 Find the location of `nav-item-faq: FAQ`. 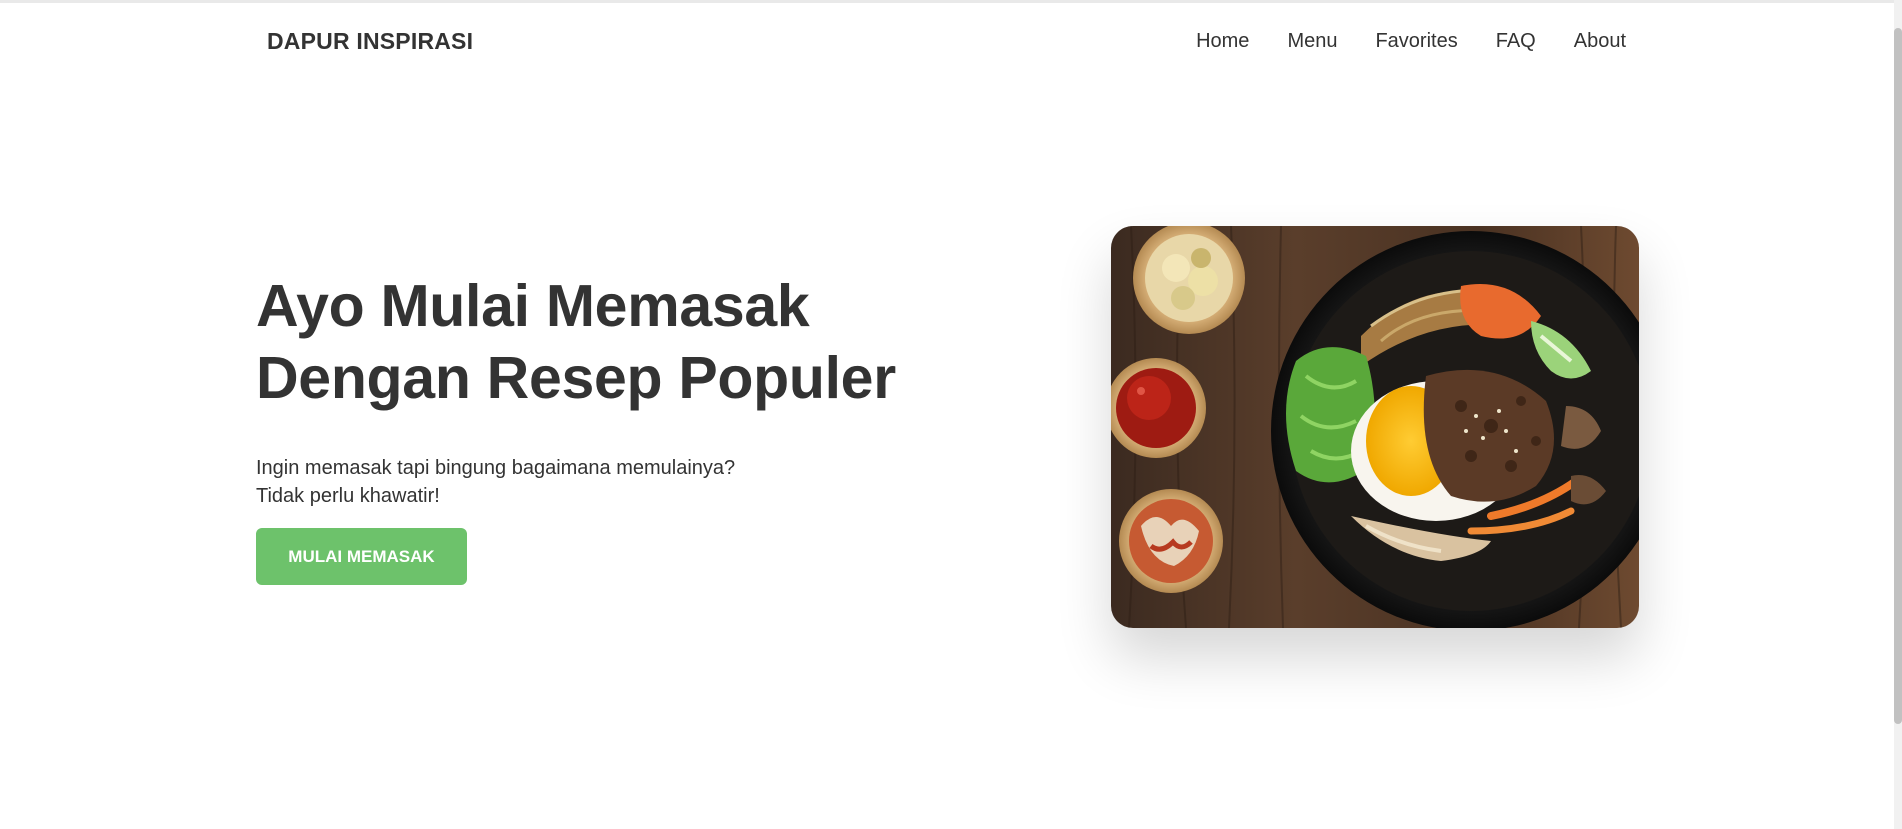

nav-item-faq: FAQ is located at coordinates (1516, 41).